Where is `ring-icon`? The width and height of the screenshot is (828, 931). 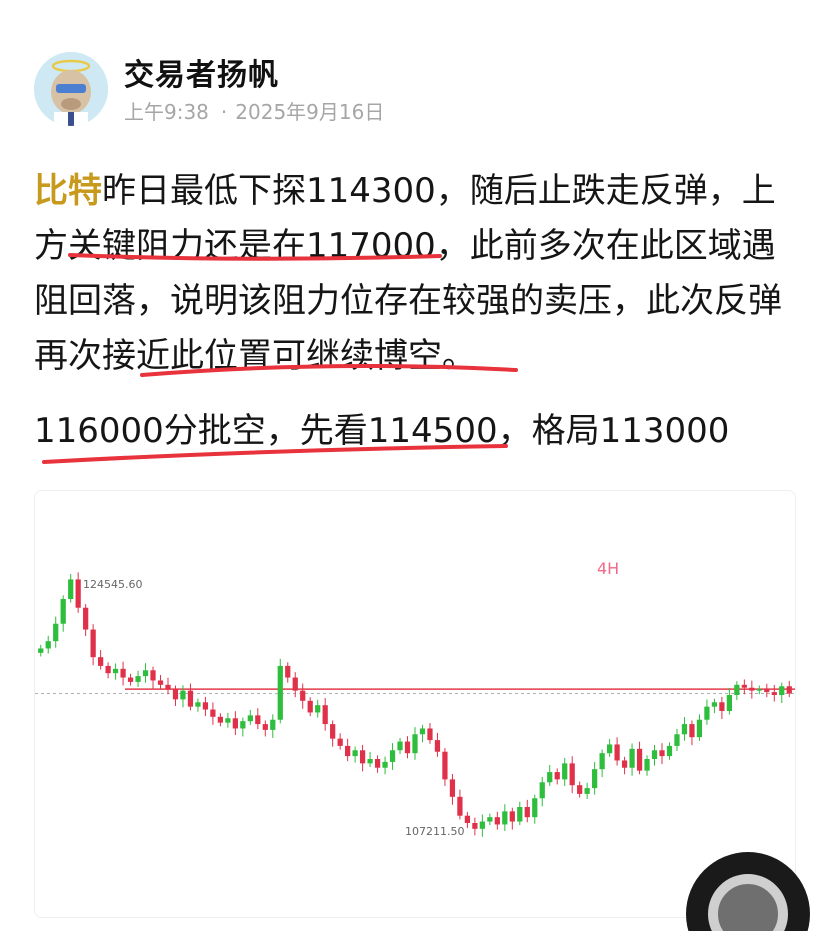
ring-icon is located at coordinates (748, 902).